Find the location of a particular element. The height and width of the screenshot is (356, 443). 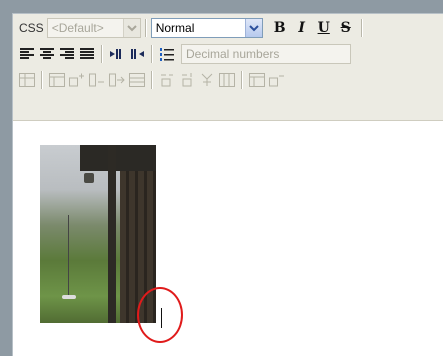

insert-cell-before-icon is located at coordinates (167, 80).